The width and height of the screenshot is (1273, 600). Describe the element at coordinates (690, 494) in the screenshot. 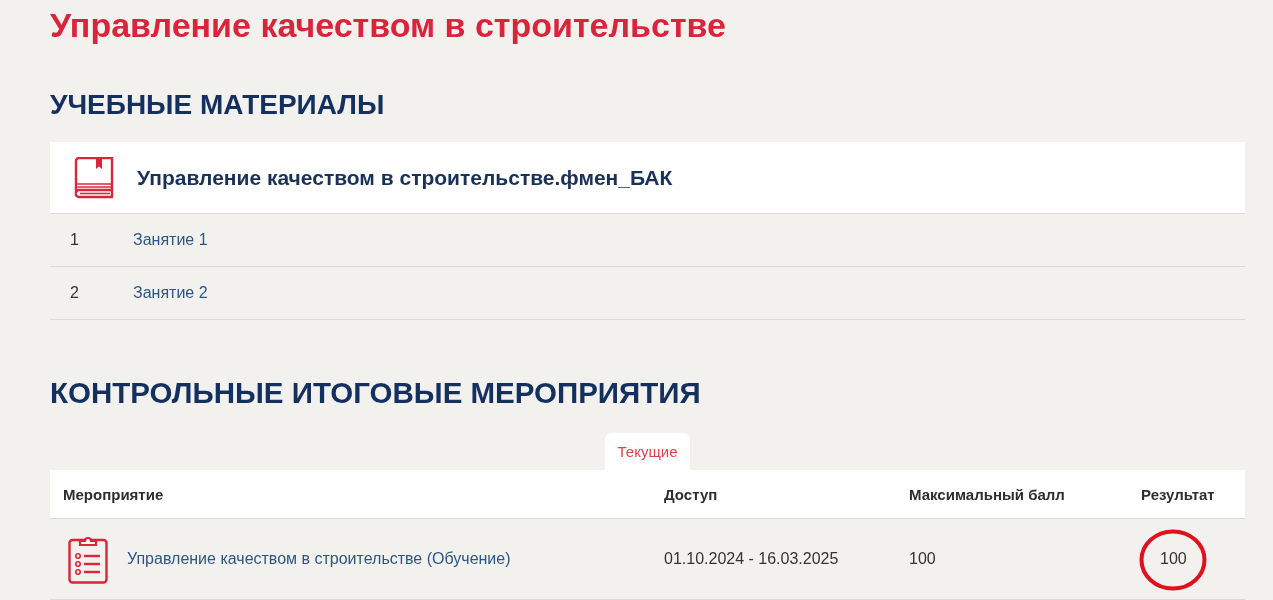

I see `column-header: Доступ` at that location.